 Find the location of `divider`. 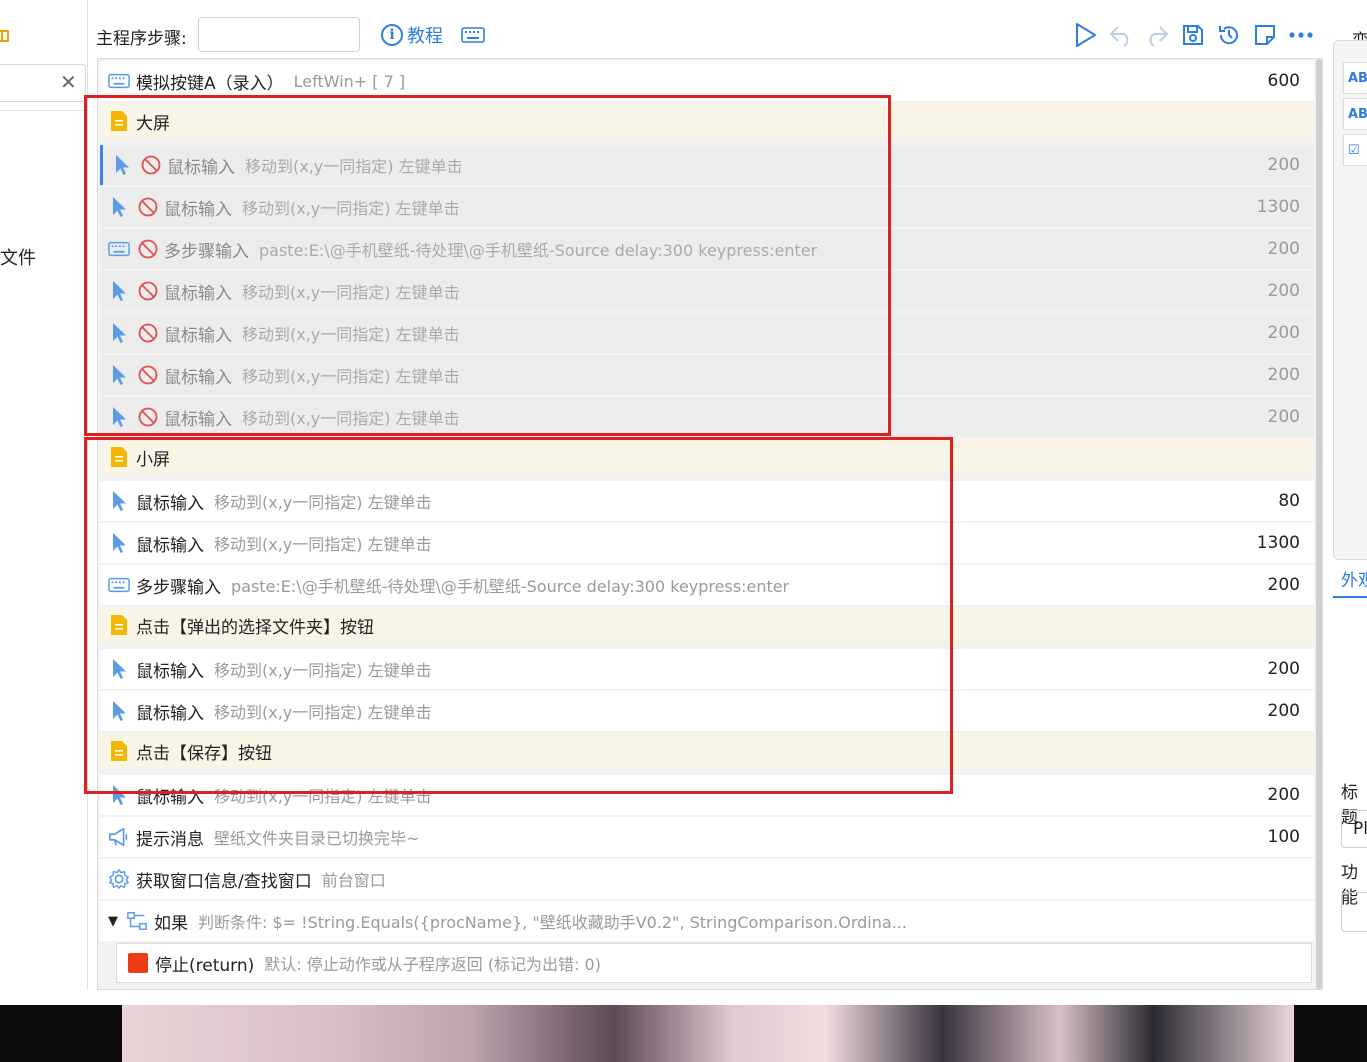

divider is located at coordinates (44, 110).